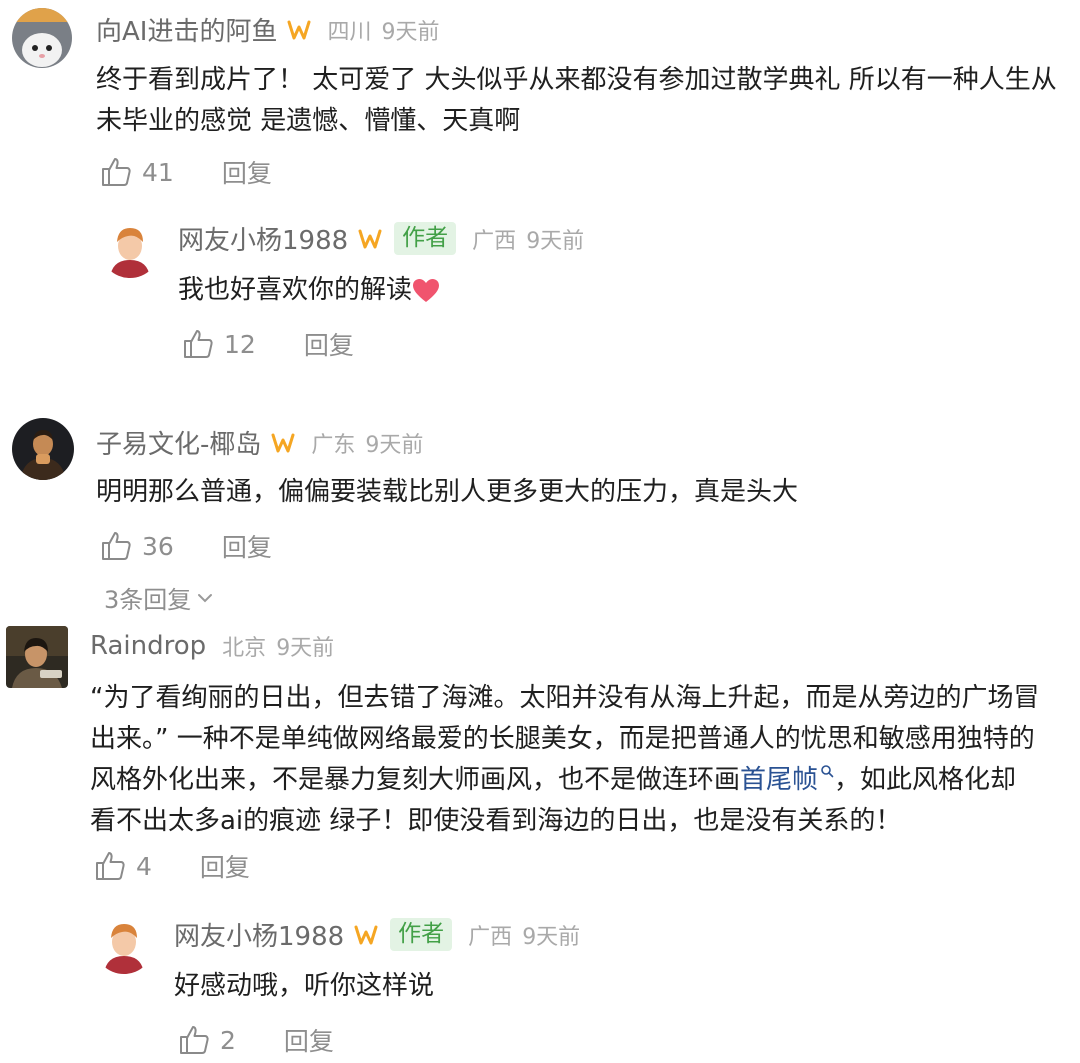 The width and height of the screenshot is (1080, 1063). I want to click on reply-text: 好感动哦，听你这样说, so click(304, 986).